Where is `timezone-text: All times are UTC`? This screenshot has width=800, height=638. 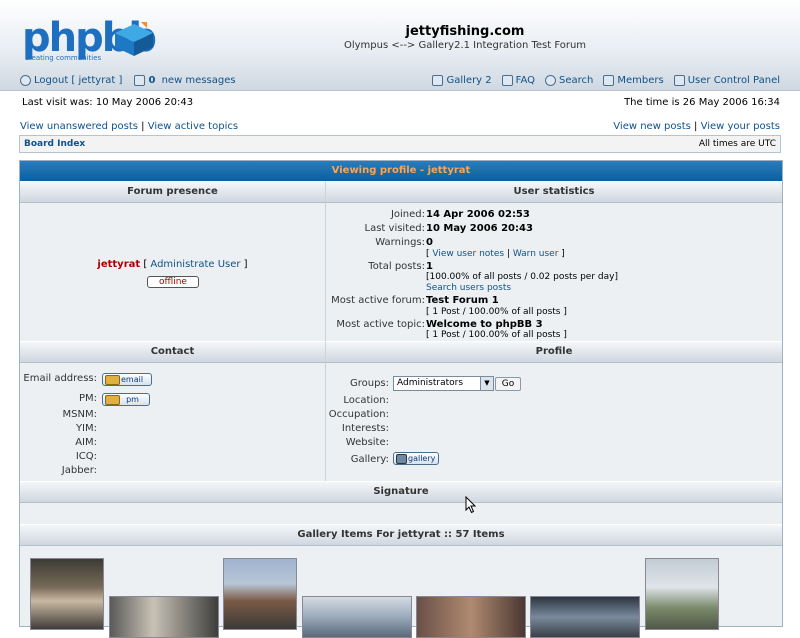 timezone-text: All times are UTC is located at coordinates (737, 144).